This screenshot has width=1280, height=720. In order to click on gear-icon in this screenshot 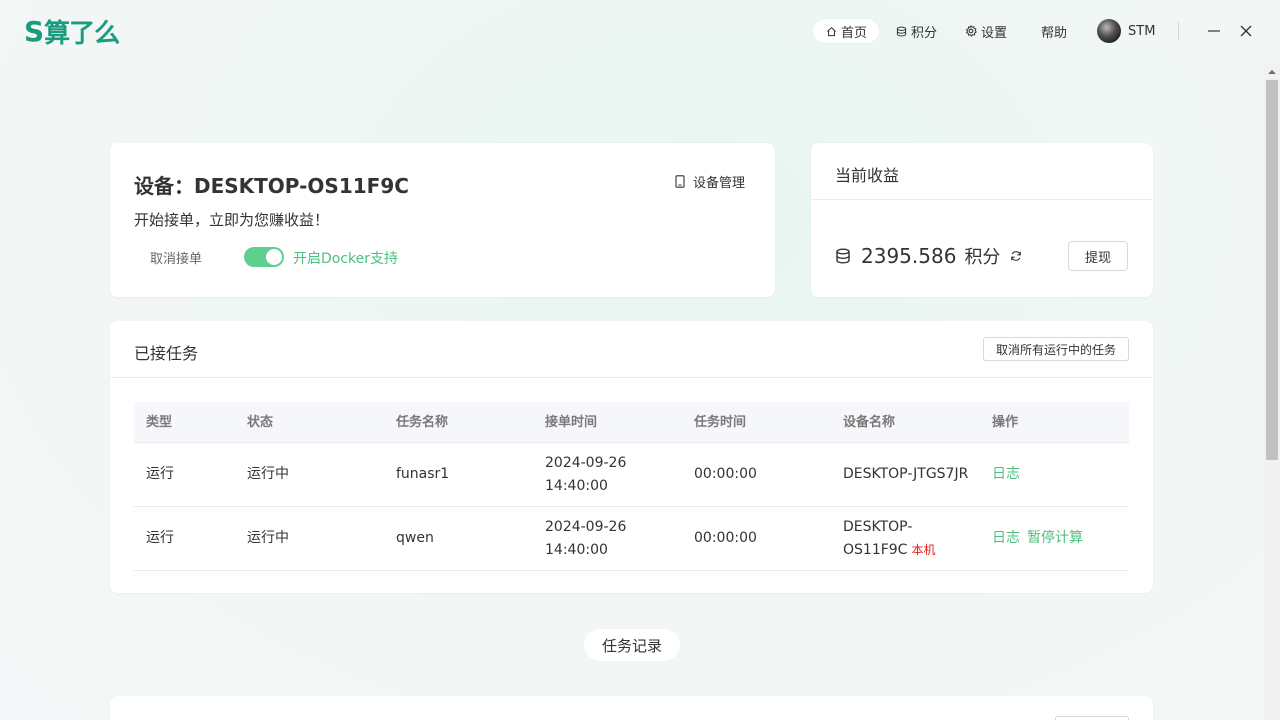, I will do `click(971, 31)`.